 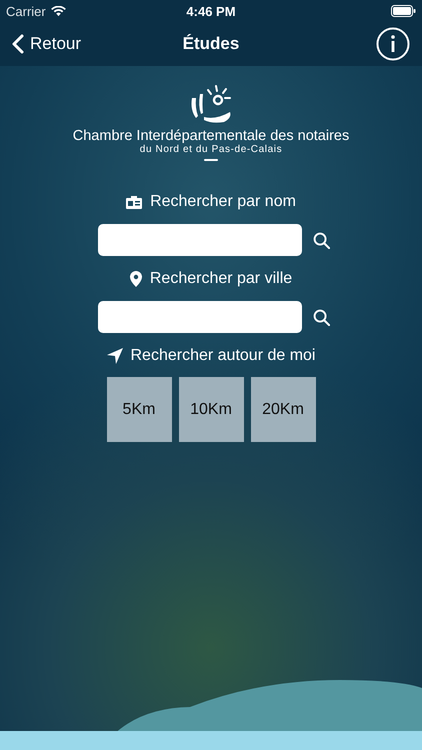 I want to click on section-label: Rechercher par nom, so click(x=223, y=202).